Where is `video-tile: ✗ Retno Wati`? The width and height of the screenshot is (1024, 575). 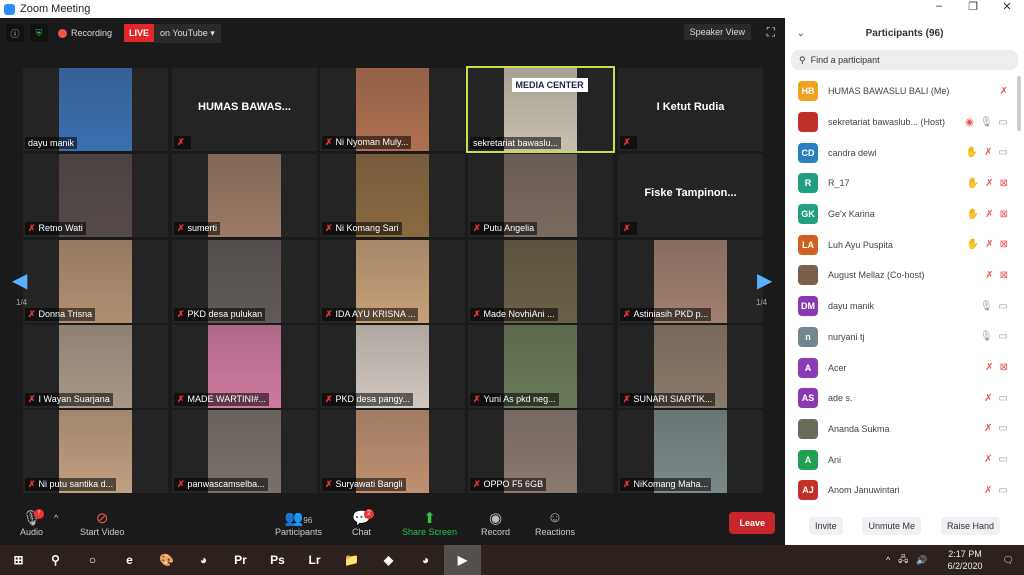
video-tile: ✗ Retno Wati is located at coordinates (95, 195).